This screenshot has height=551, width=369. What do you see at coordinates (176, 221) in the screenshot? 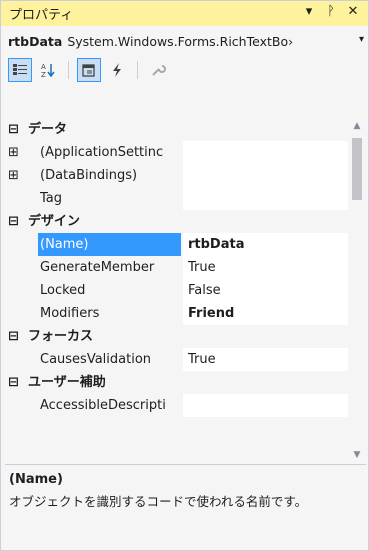
I see `category-design: ⊟ デザイン` at bounding box center [176, 221].